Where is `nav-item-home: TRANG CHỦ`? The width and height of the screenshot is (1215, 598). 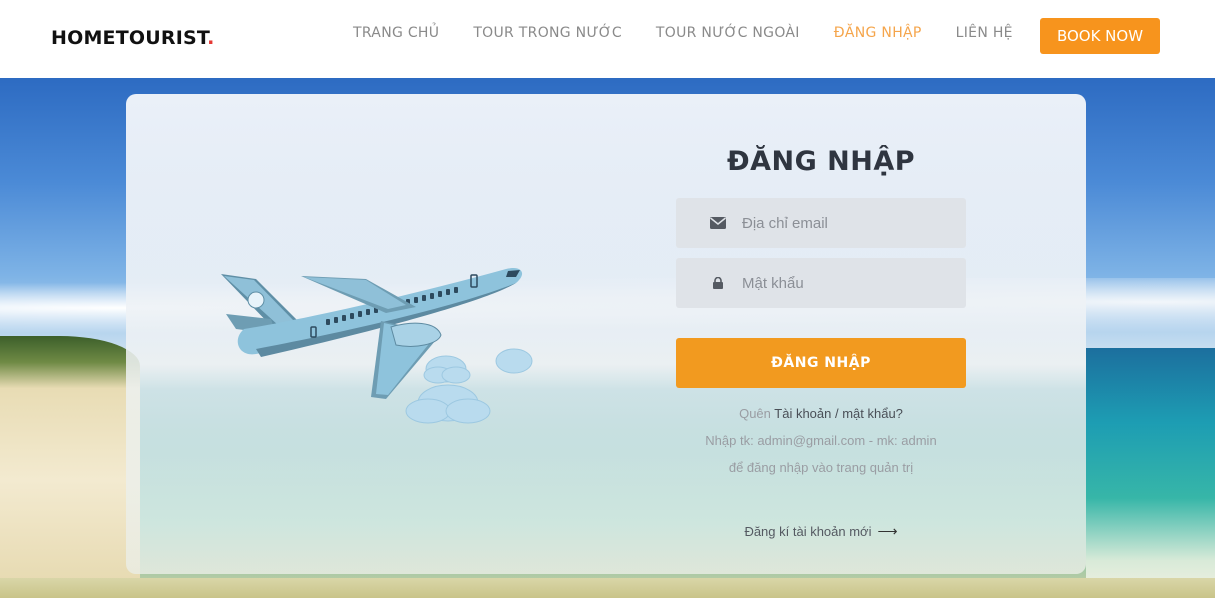 nav-item-home: TRANG CHỦ is located at coordinates (396, 33).